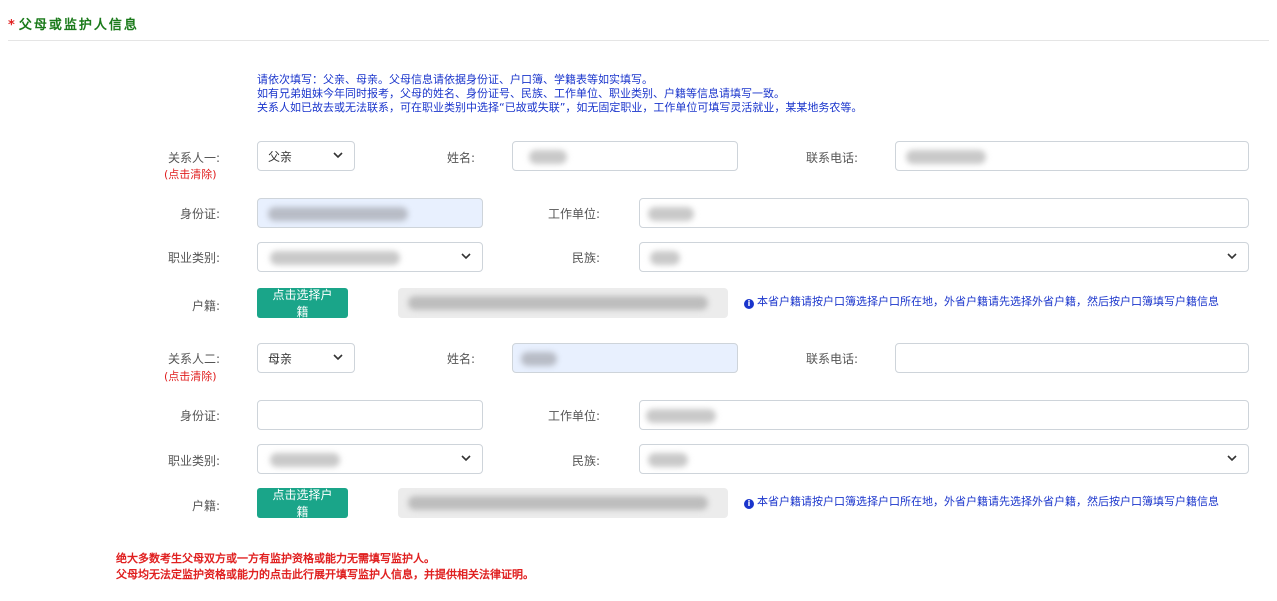 This screenshot has width=1277, height=601. Describe the element at coordinates (625, 156) in the screenshot. I see `contact1-name-input` at that location.